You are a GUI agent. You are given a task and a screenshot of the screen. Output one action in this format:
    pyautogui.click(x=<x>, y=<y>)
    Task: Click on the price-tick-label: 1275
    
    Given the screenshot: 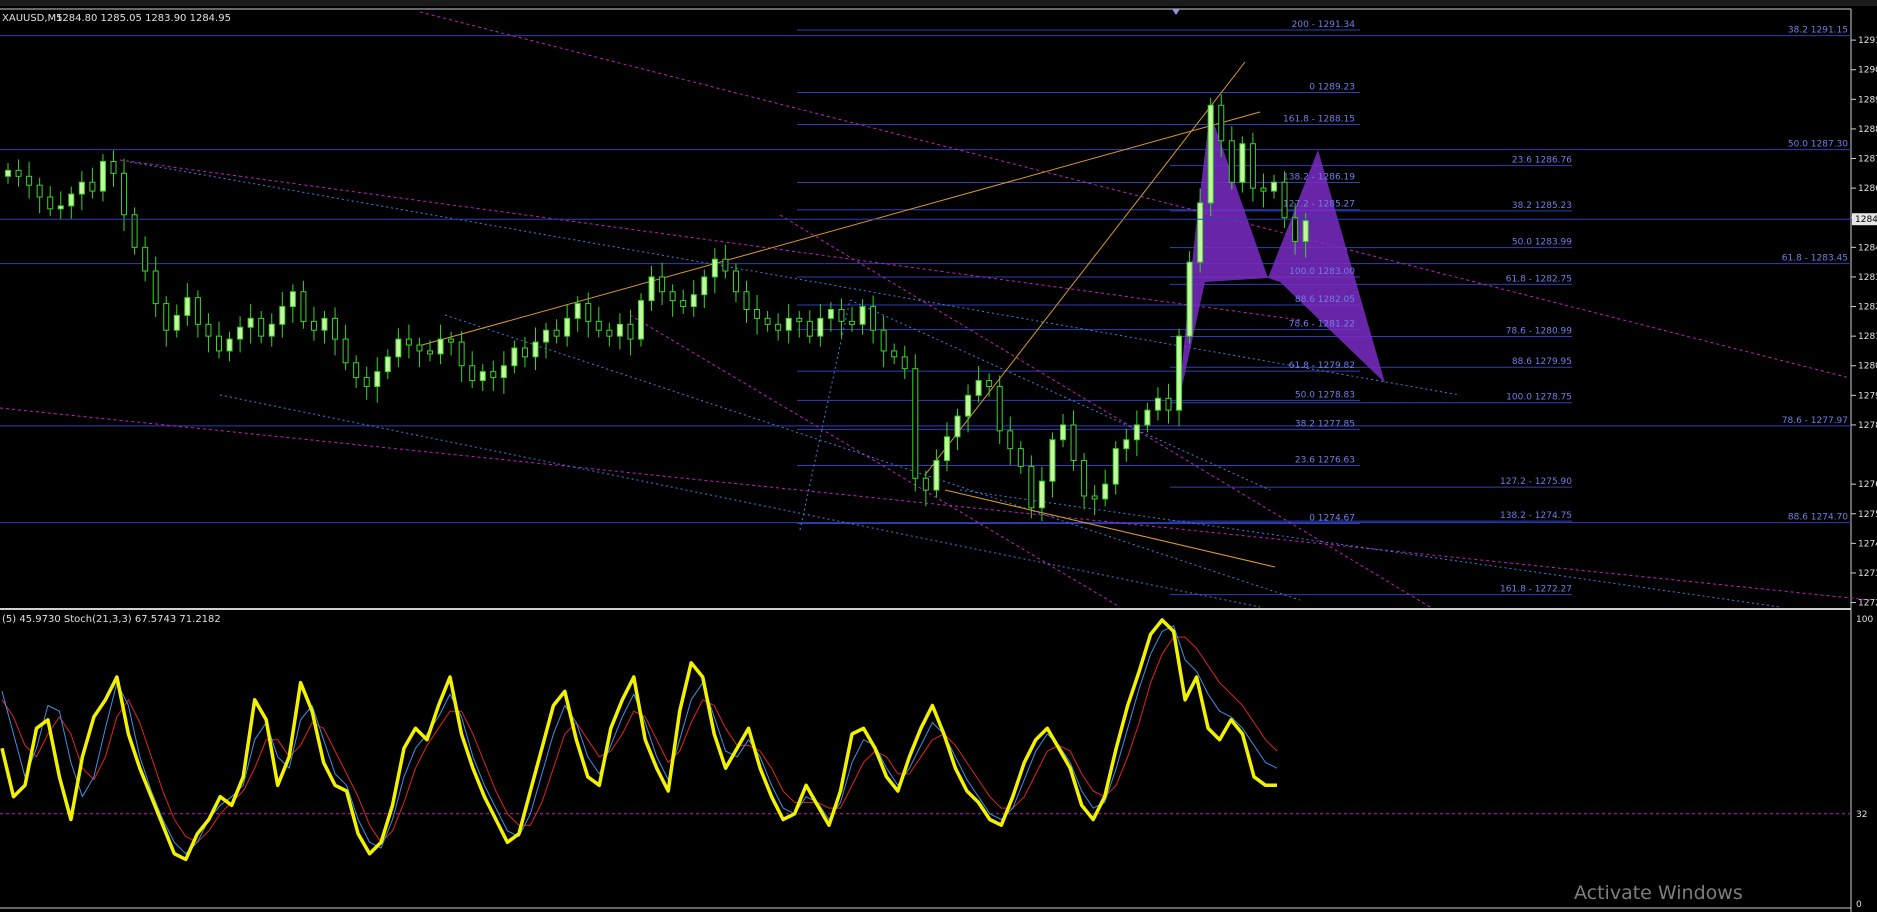 What is the action you would take?
    pyautogui.click(x=1867, y=515)
    